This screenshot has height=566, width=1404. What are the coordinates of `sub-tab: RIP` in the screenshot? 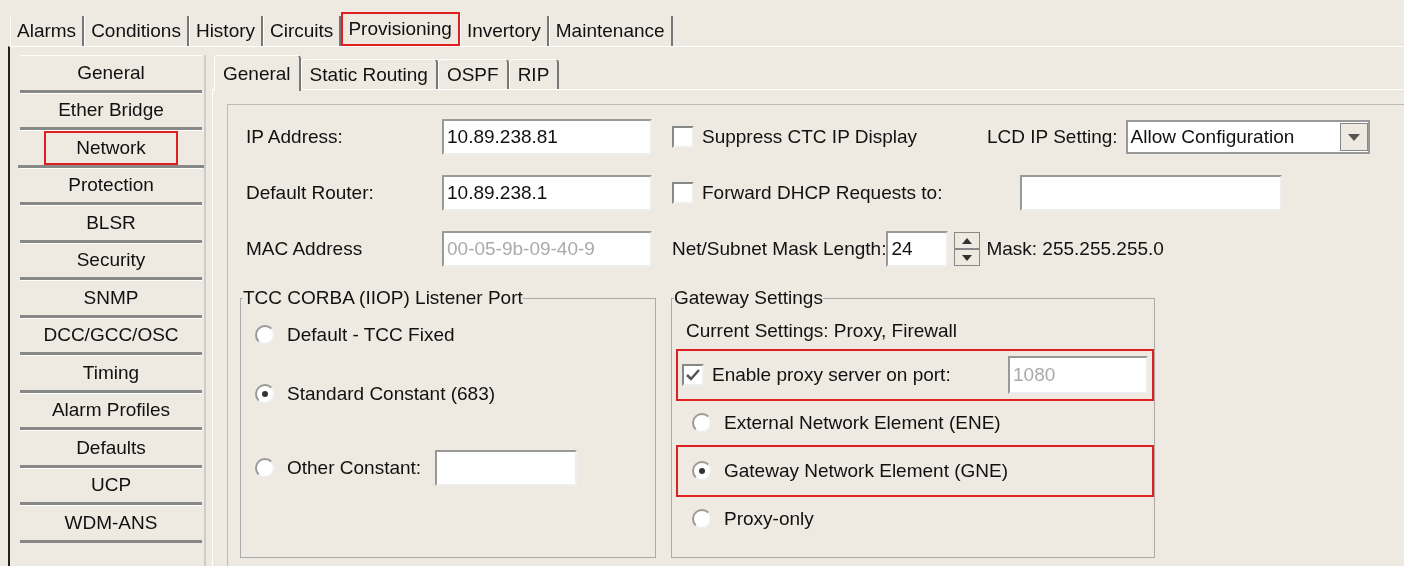 It's located at (534, 74).